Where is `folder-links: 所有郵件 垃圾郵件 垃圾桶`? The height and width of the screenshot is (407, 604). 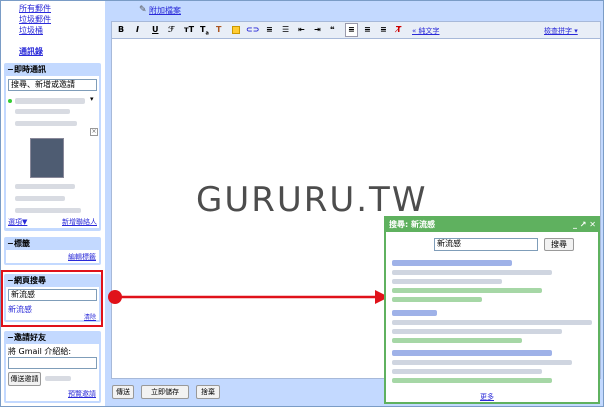 folder-links: 所有郵件 垃圾郵件 垃圾桶 is located at coordinates (35, 19).